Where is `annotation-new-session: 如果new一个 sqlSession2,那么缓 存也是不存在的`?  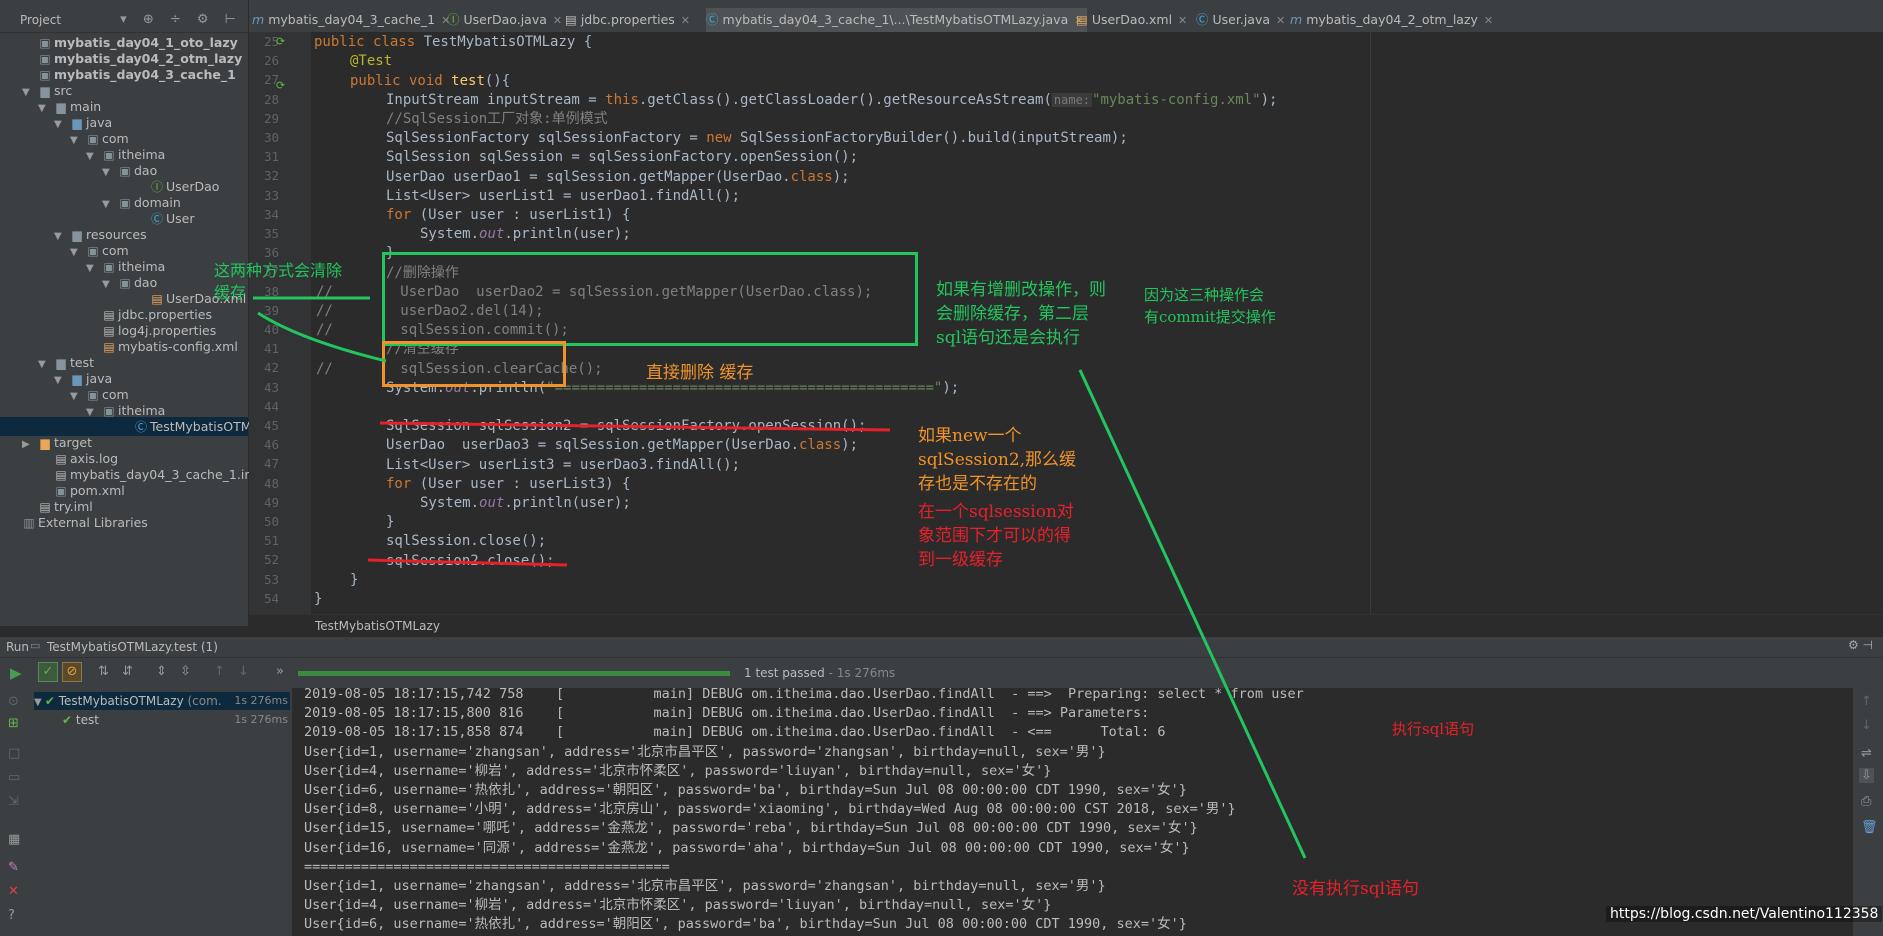
annotation-new-session: 如果new一个 sqlSession2,那么缓 存也是不存在的 is located at coordinates (997, 460).